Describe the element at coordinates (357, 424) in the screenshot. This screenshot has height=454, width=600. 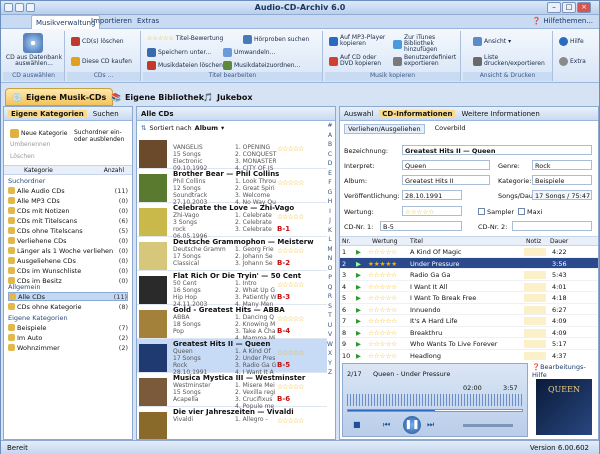
I see `stop-button: ■` at that location.